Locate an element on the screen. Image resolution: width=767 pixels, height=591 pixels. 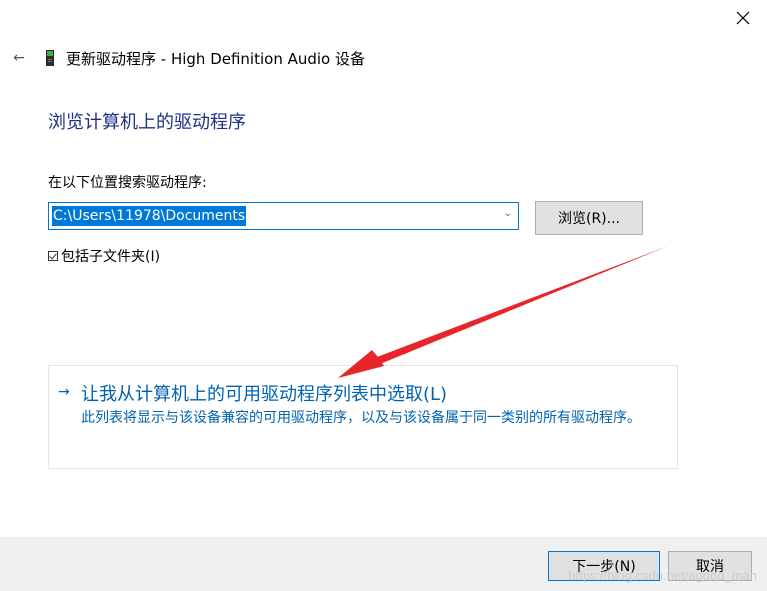
page-title: 浏览计算机上的驱动程序 is located at coordinates (147, 122).